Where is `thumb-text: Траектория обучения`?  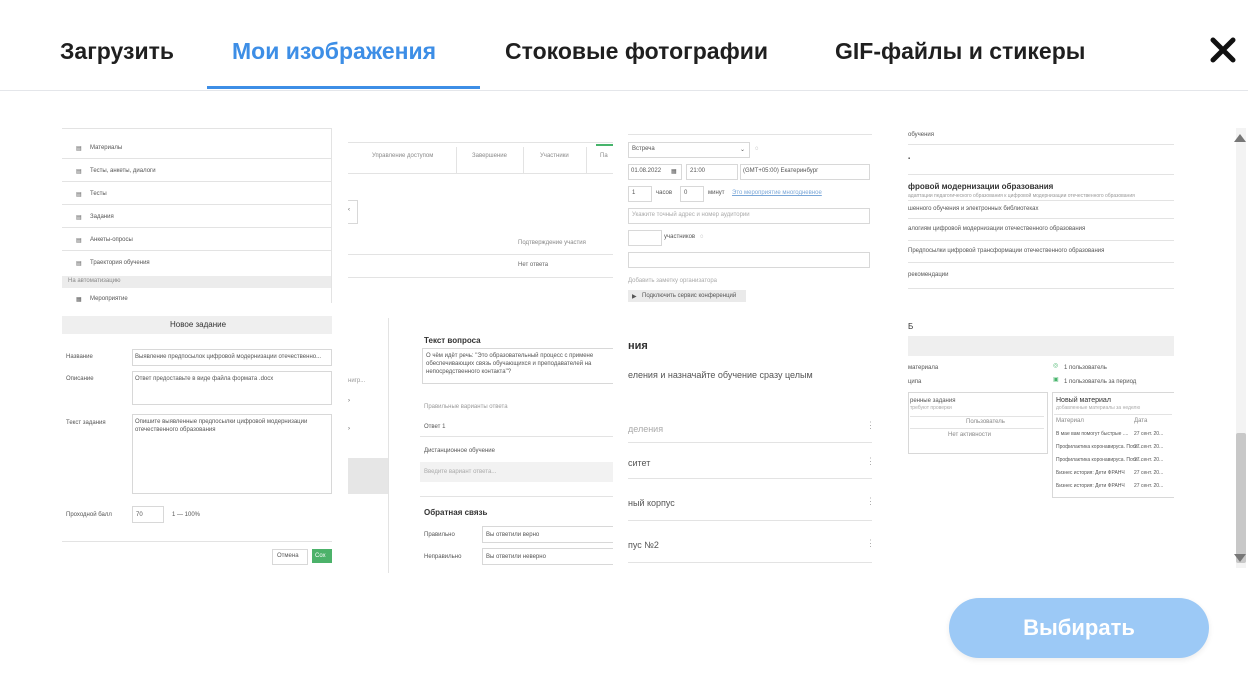 thumb-text: Траектория обучения is located at coordinates (120, 263).